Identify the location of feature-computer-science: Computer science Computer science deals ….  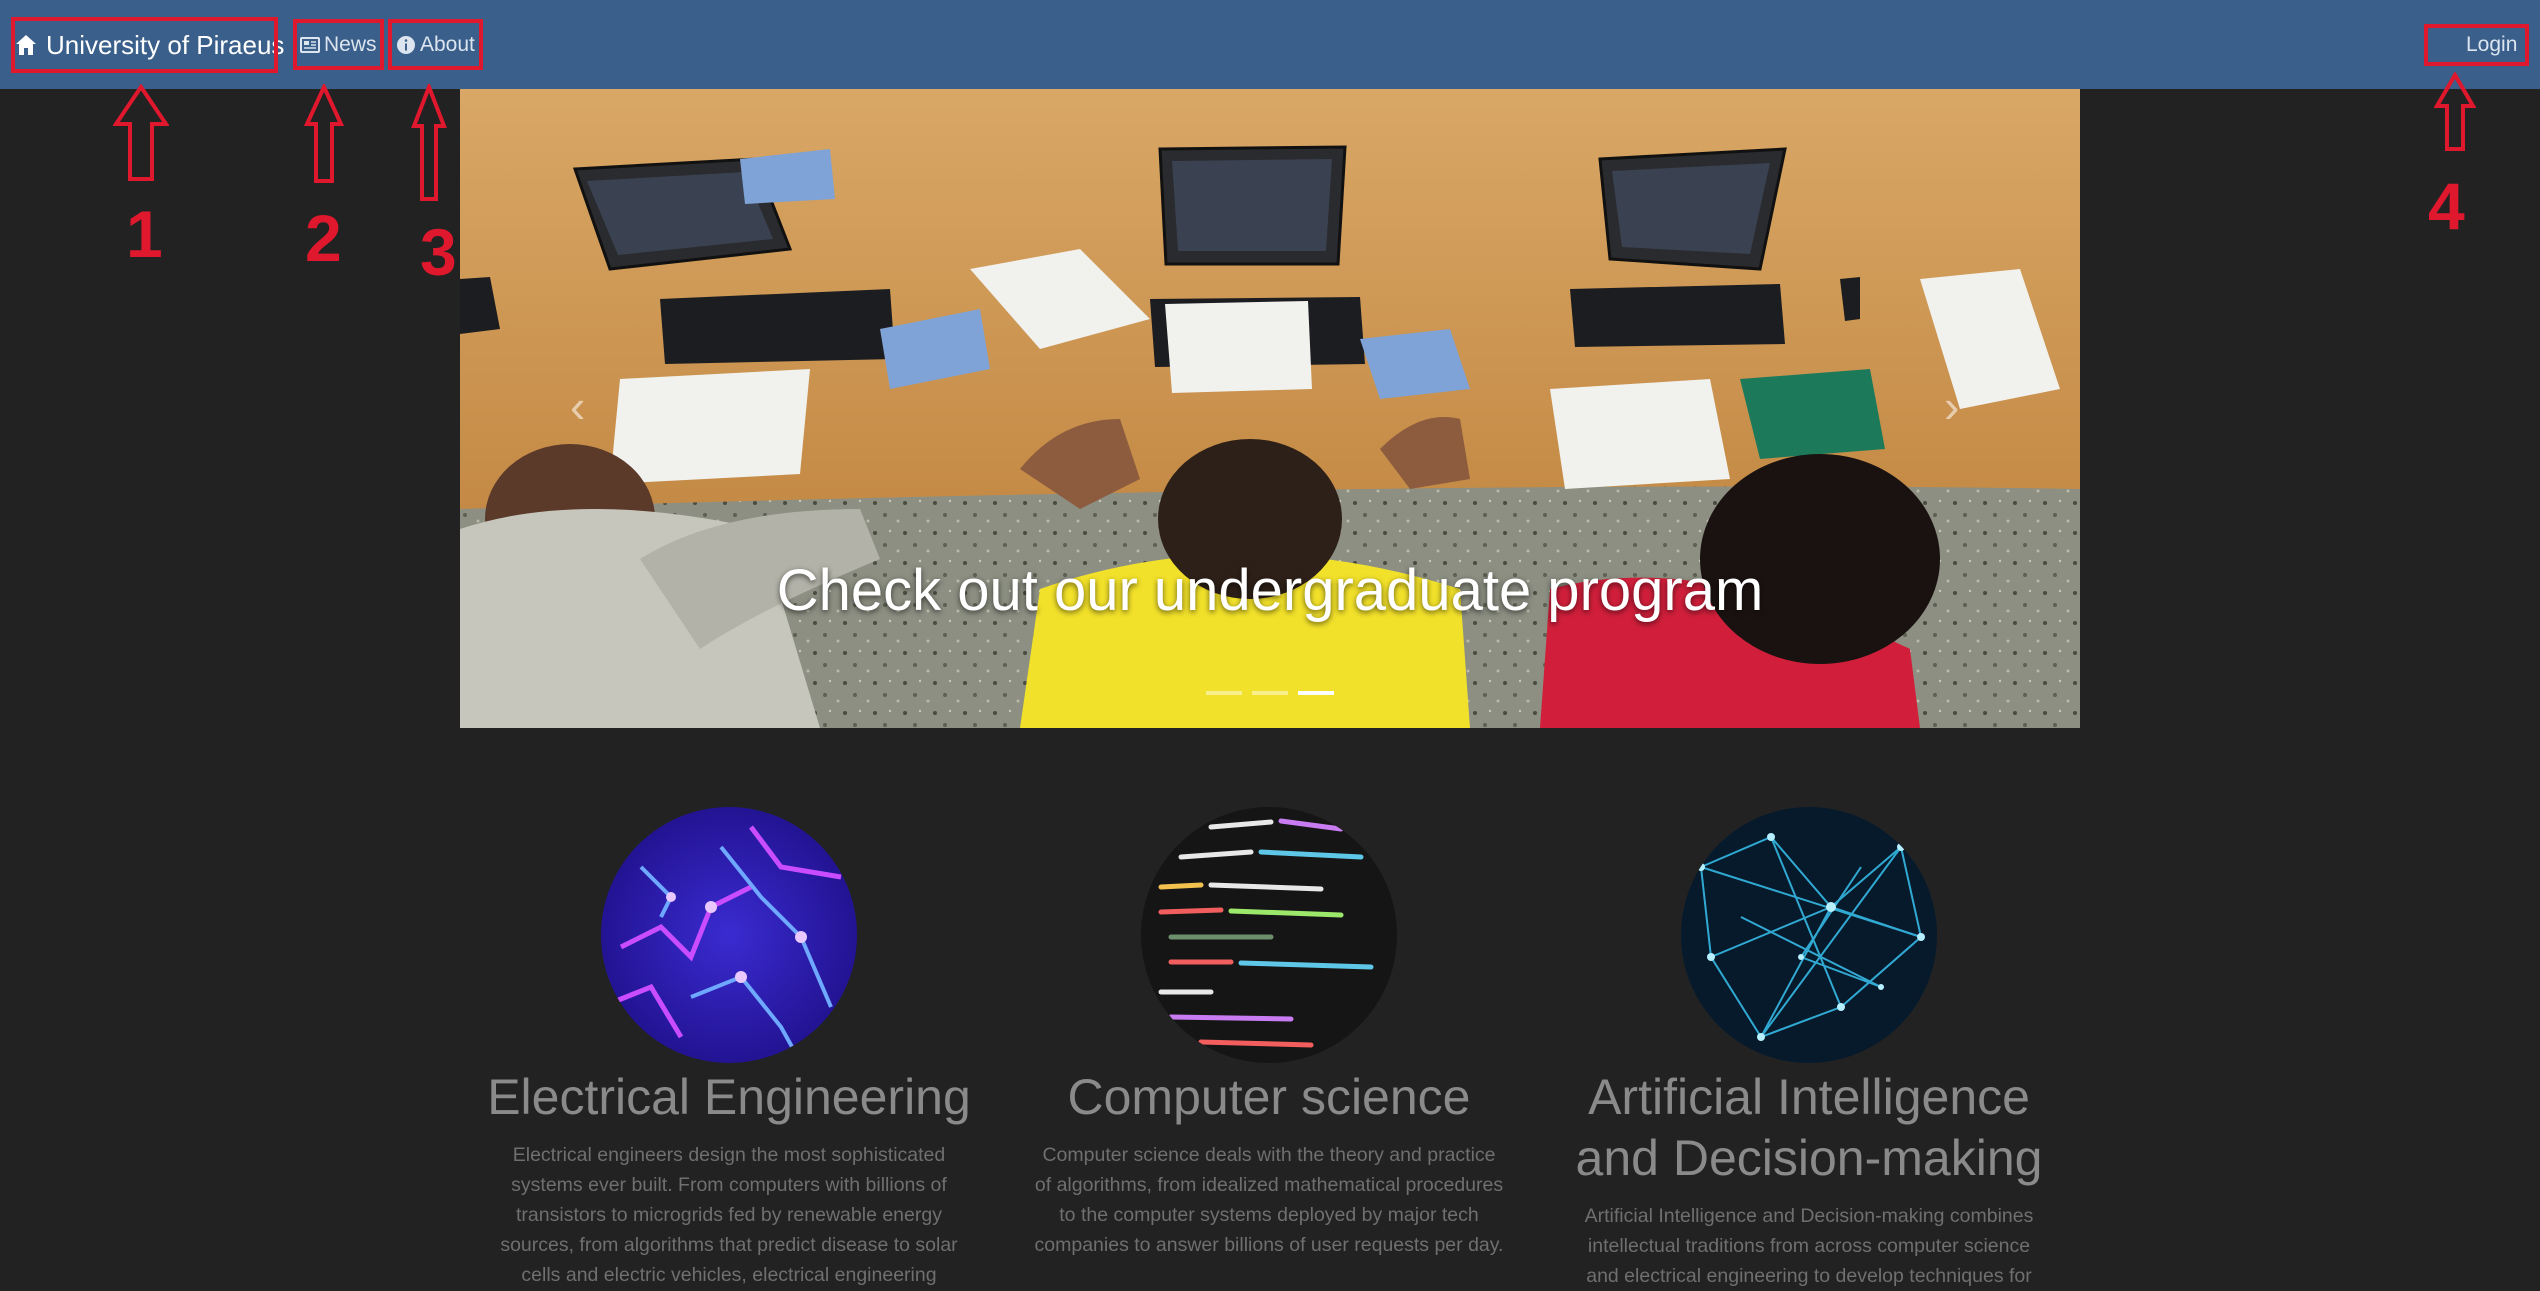
(1269, 1033).